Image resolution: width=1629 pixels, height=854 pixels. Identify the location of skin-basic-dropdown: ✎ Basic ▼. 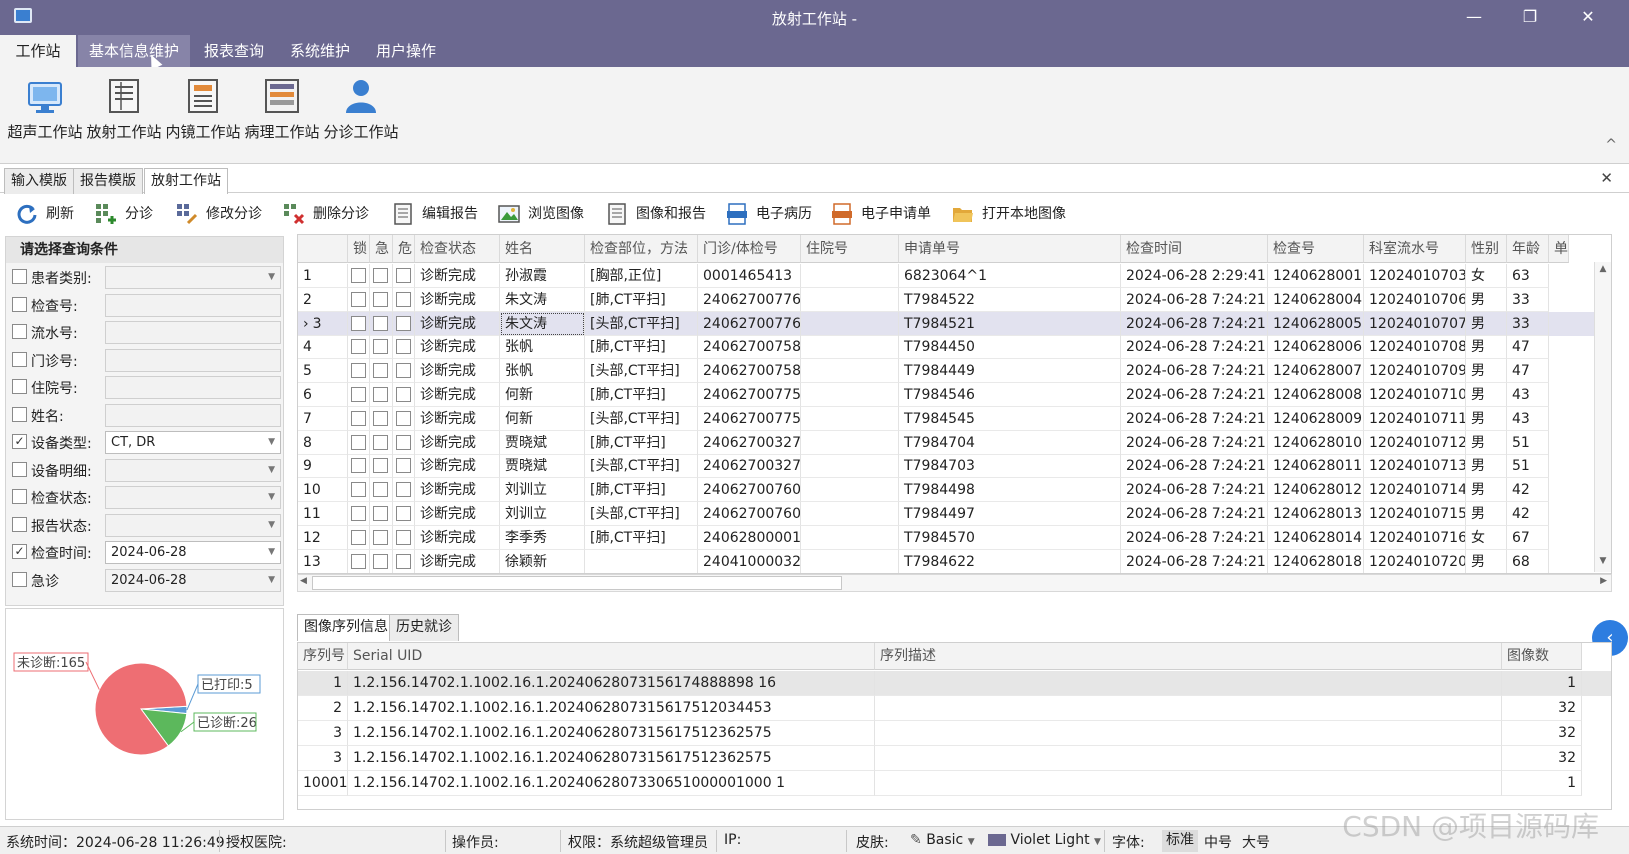
(942, 840).